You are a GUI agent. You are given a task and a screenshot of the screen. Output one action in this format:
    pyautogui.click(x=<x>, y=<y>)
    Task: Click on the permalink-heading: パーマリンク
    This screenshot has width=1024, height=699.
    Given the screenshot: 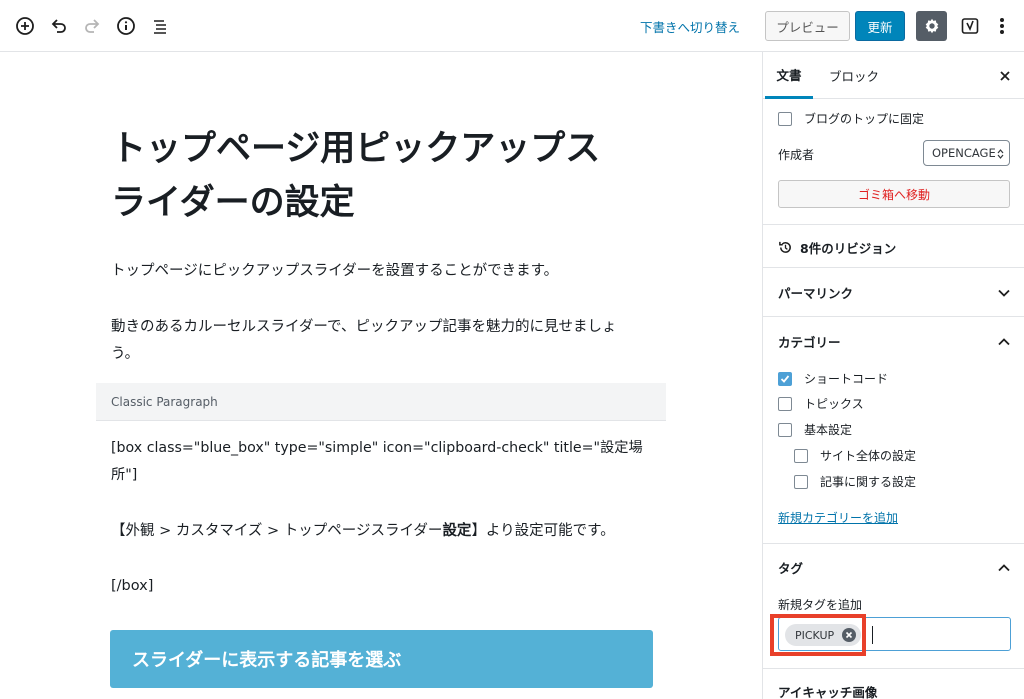 What is the action you would take?
    pyautogui.click(x=816, y=293)
    